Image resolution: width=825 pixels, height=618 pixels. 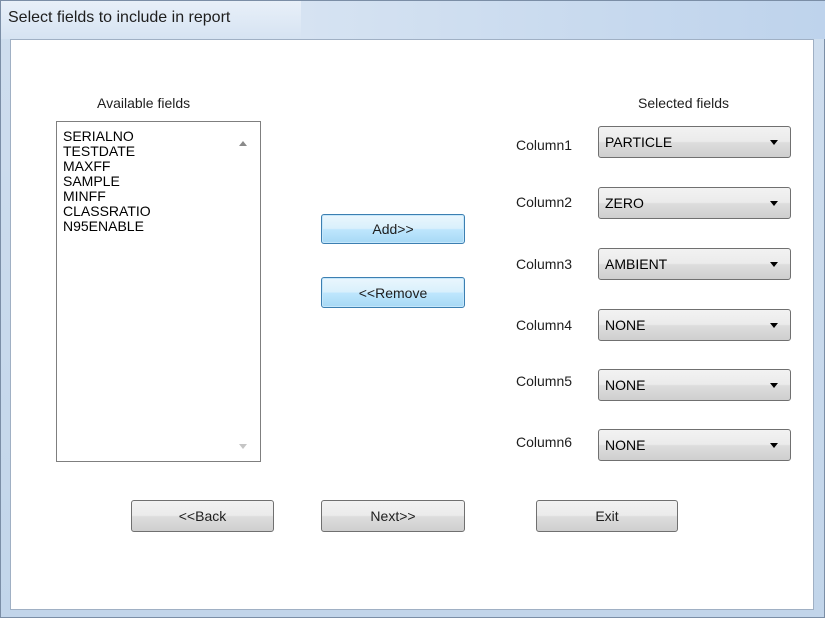 What do you see at coordinates (544, 145) in the screenshot?
I see `column1-label: Column1` at bounding box center [544, 145].